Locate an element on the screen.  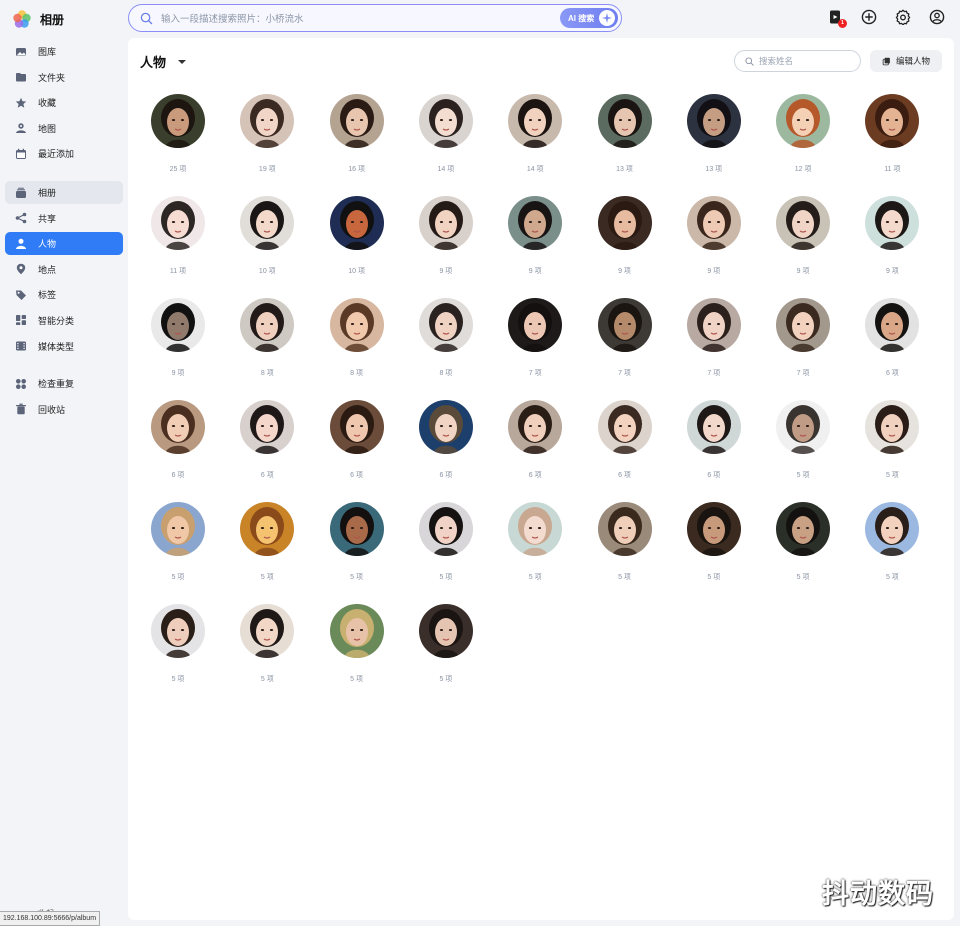
upload-icon: 1 is located at coordinates (837, 18).